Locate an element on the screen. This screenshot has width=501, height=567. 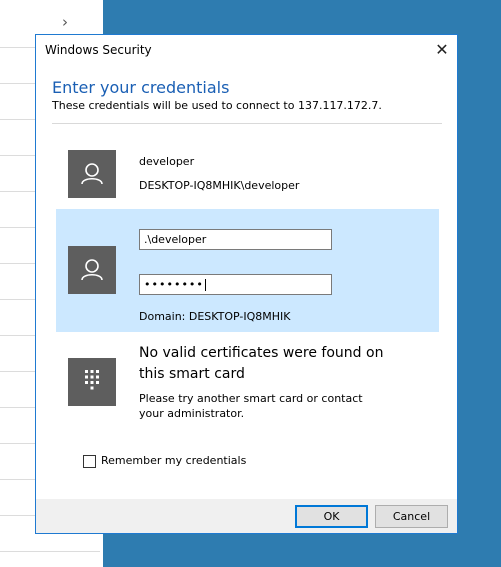
remember-credentials: Remember my credentials is located at coordinates (164, 461).